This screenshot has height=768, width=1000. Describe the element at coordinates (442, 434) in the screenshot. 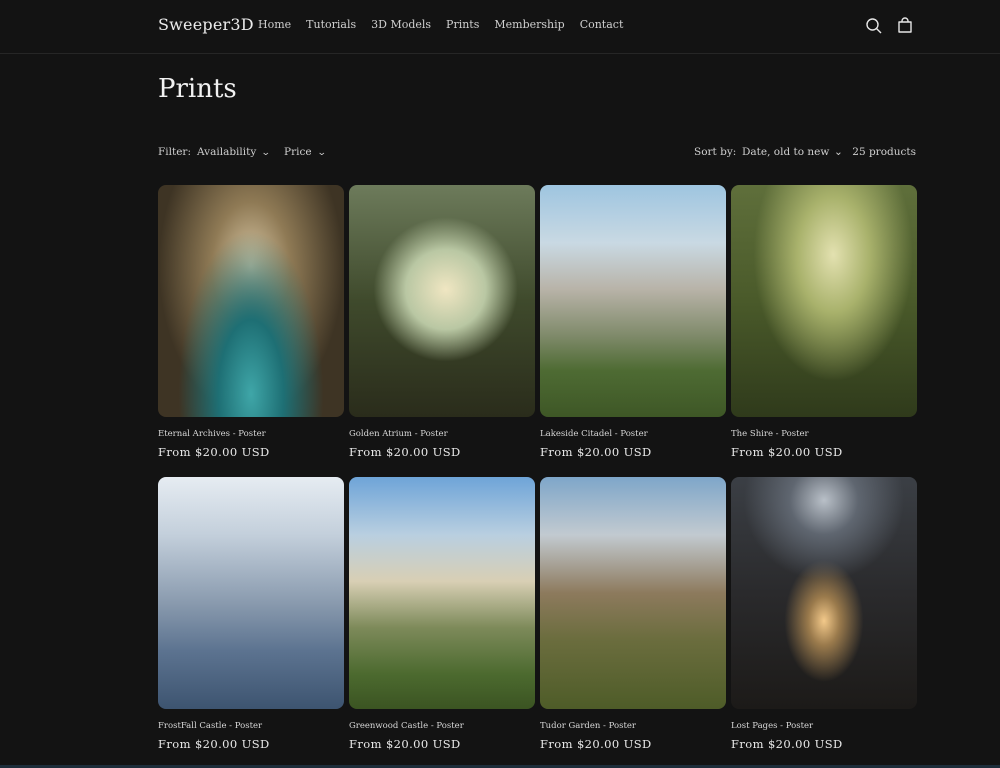

I see `product-title: Golden Atrium - Poster` at that location.